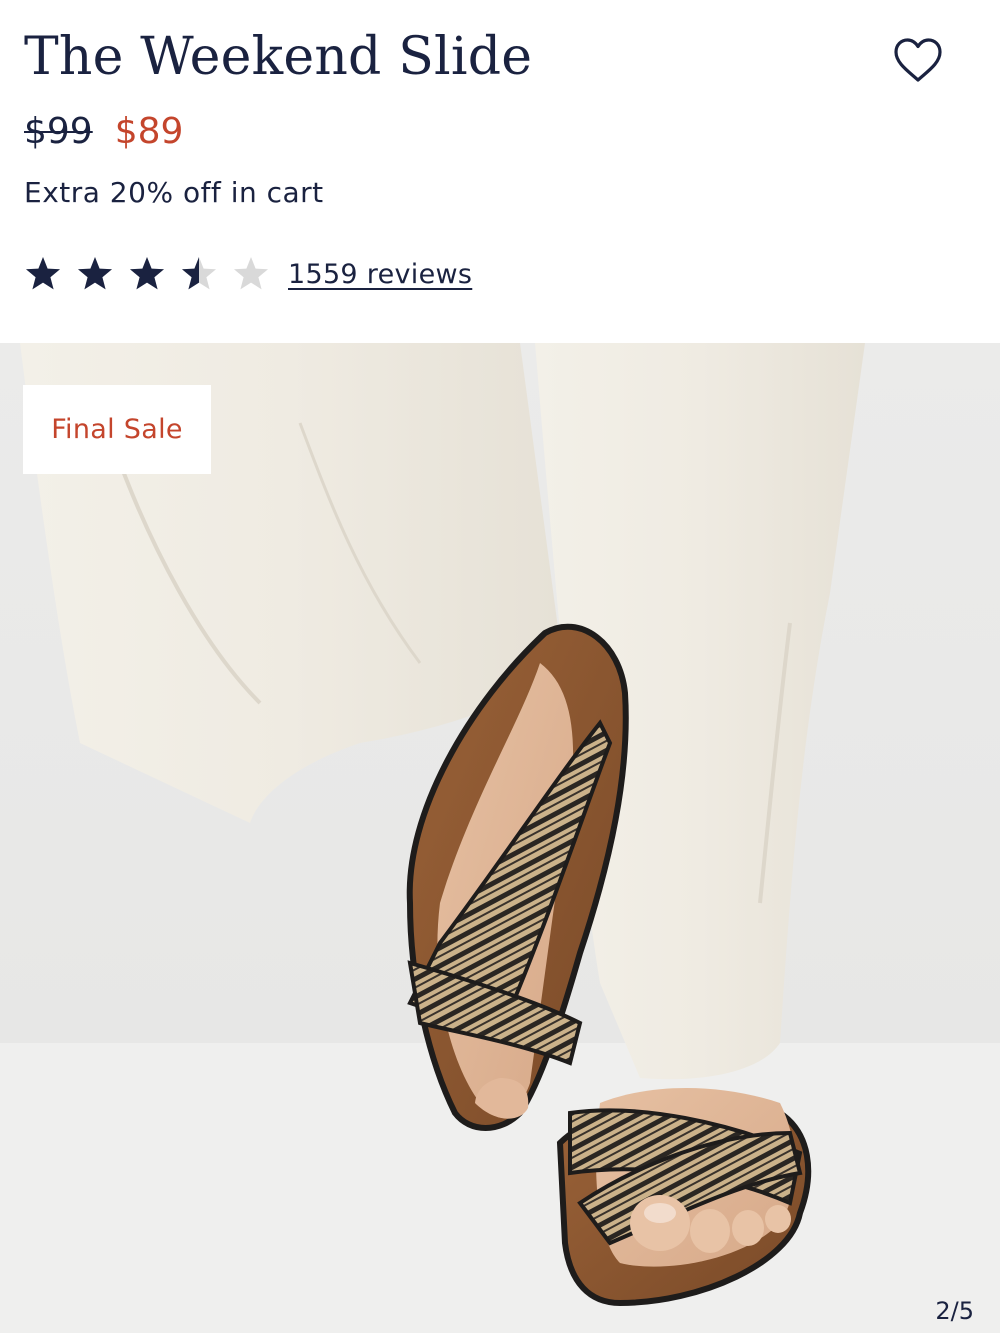  Describe the element at coordinates (58, 131) in the screenshot. I see `original-price: $99` at that location.